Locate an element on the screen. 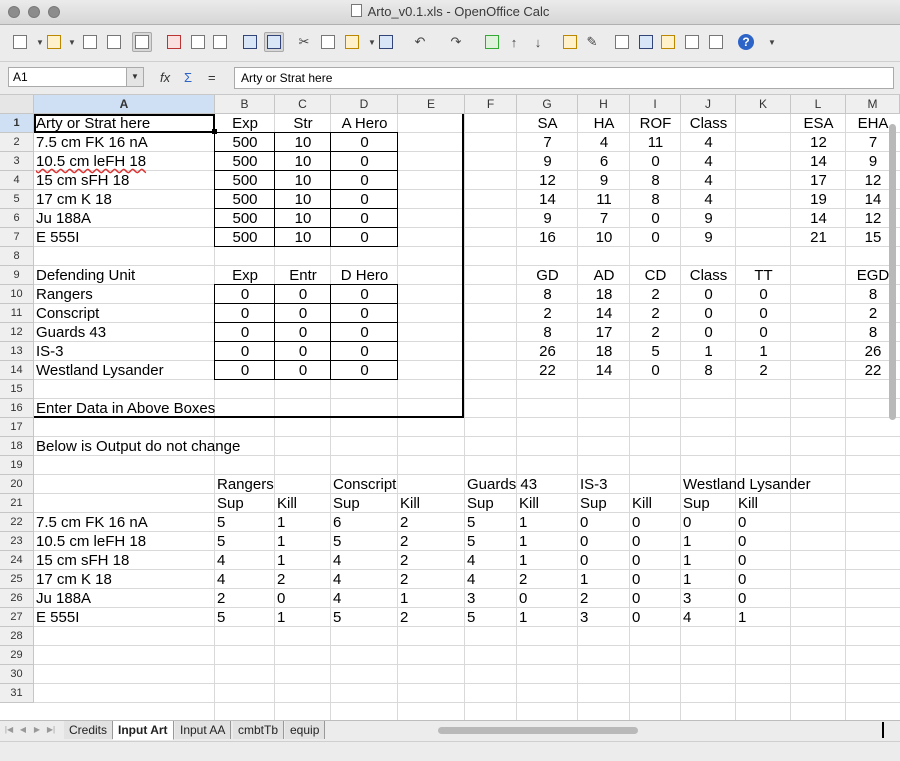 The height and width of the screenshot is (761, 900). column-header-b: B is located at coordinates (245, 104).